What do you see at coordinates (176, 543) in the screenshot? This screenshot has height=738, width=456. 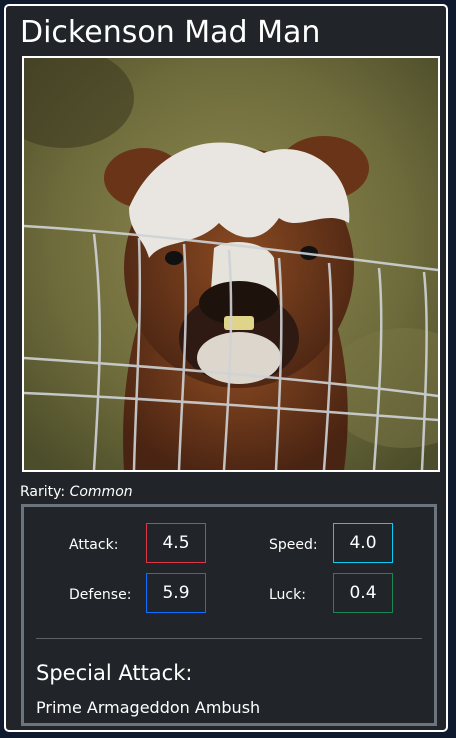 I see `attack-value: 4.5` at bounding box center [176, 543].